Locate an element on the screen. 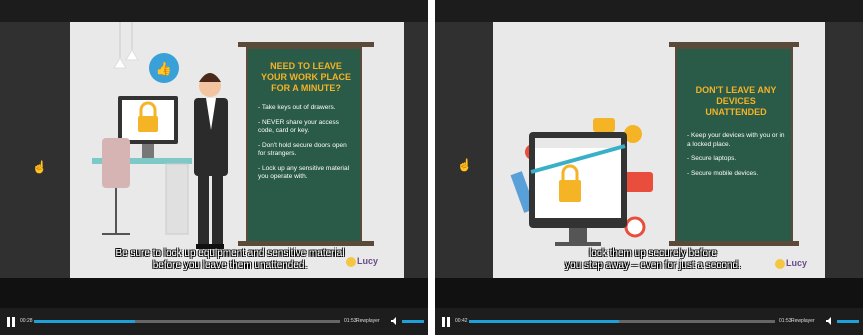 The width and height of the screenshot is (863, 335). bullet-item: - Secure laptops. is located at coordinates (712, 158).